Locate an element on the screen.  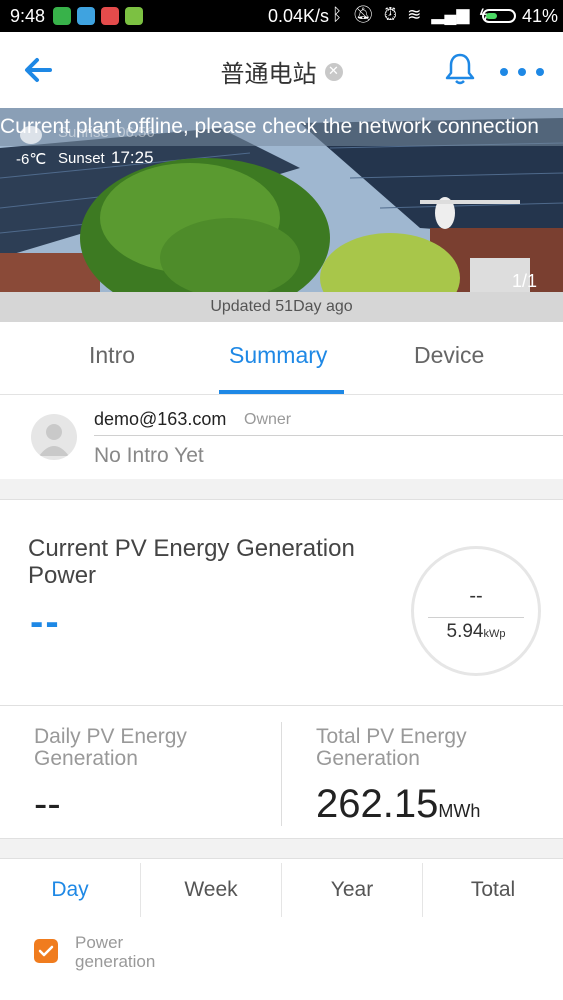
video-app-icon is located at coordinates (110, 16).